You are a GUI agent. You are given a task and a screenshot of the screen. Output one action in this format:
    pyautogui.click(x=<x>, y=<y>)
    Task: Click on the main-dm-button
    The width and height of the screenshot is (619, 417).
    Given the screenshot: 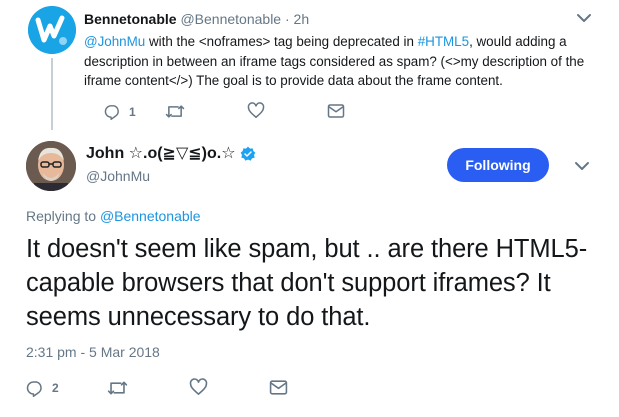 What is the action you would take?
    pyautogui.click(x=278, y=387)
    